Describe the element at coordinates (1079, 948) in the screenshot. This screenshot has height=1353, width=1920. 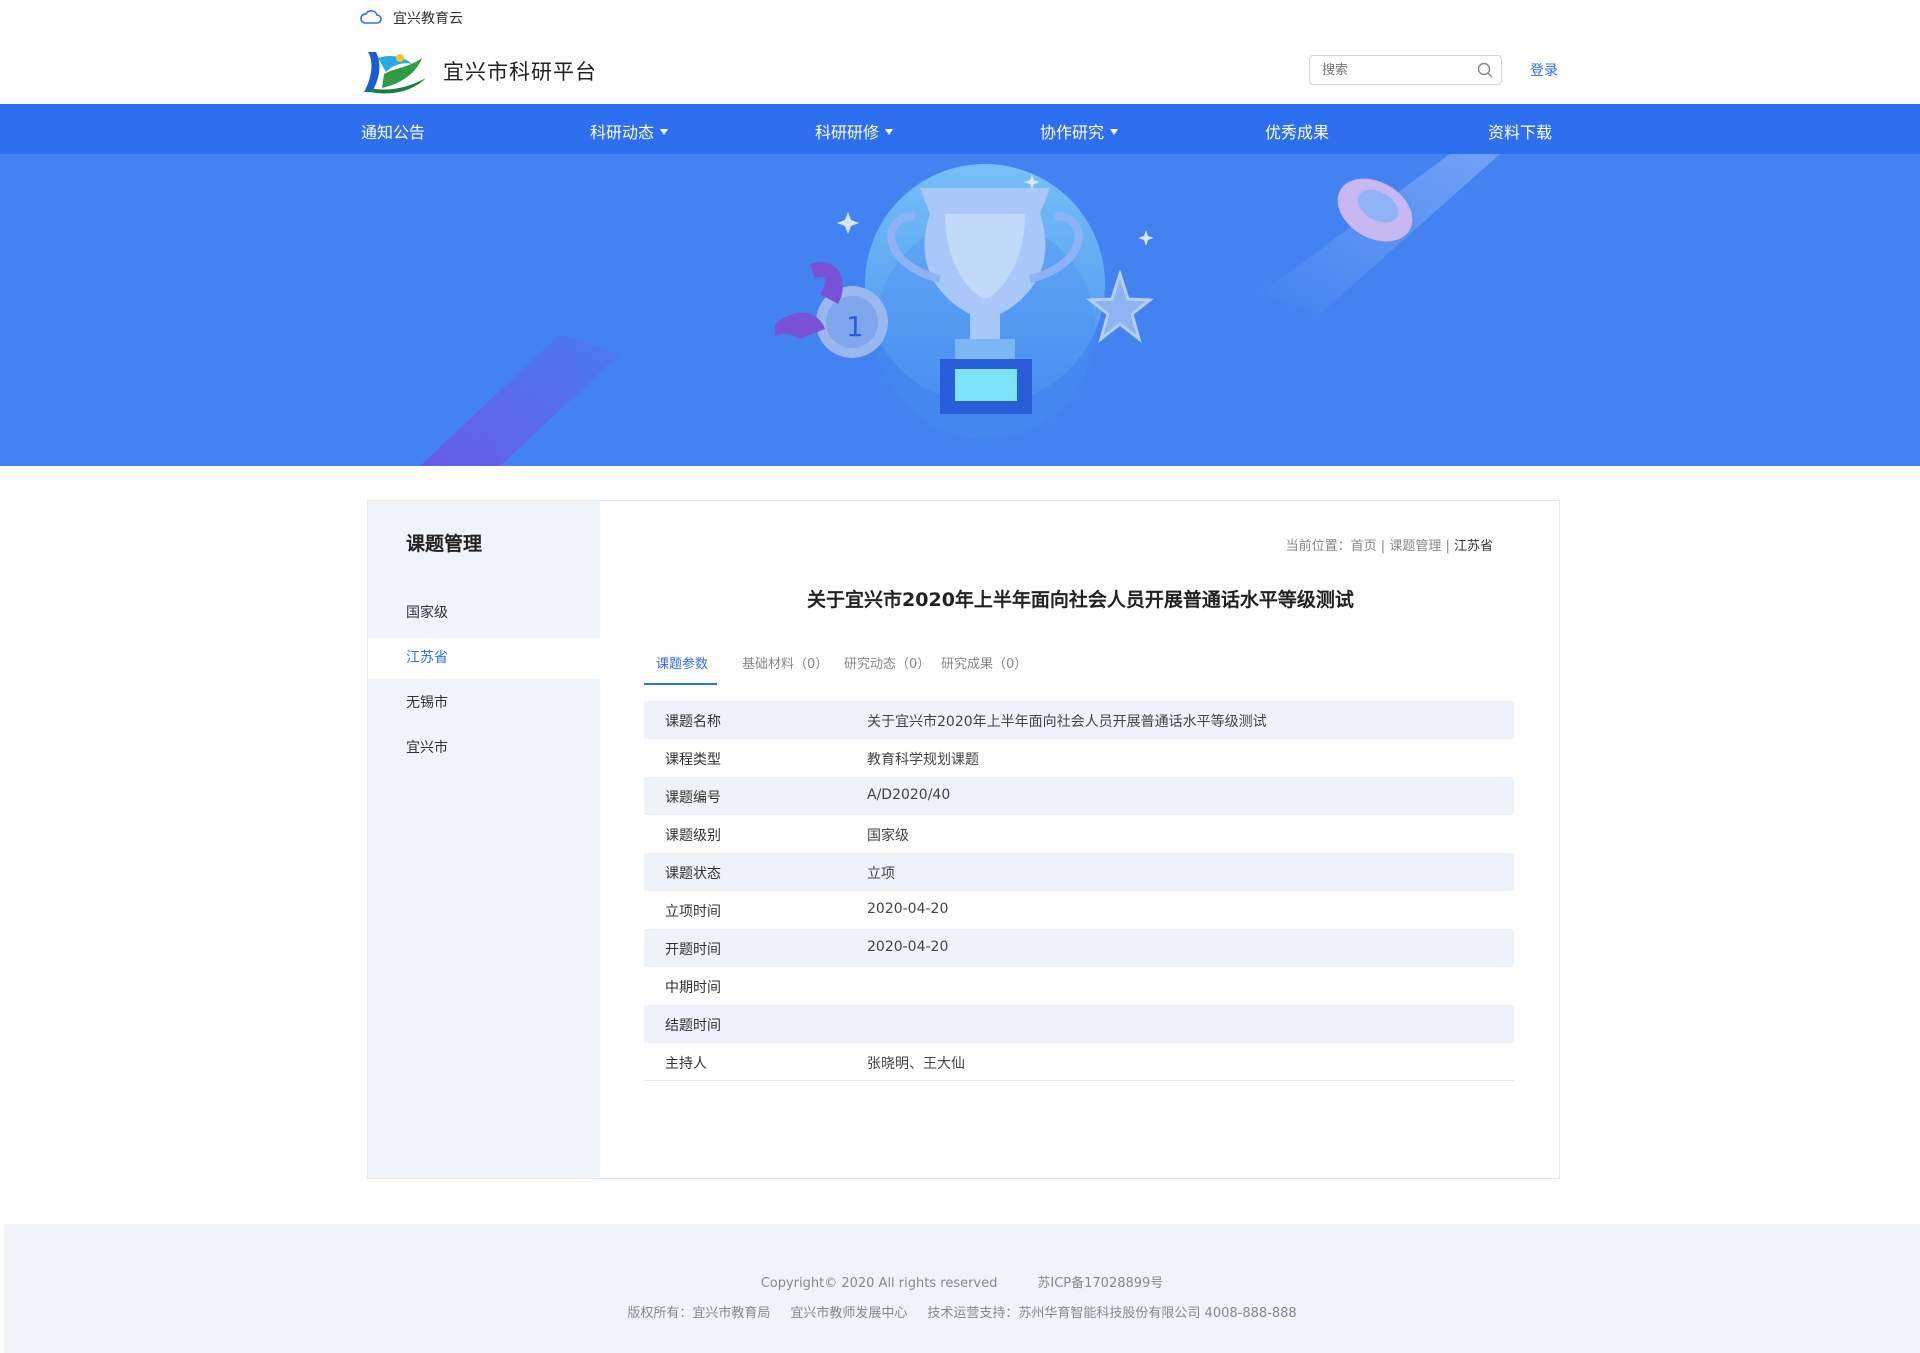
I see `table-row: 开题时间 2020-04-20` at that location.